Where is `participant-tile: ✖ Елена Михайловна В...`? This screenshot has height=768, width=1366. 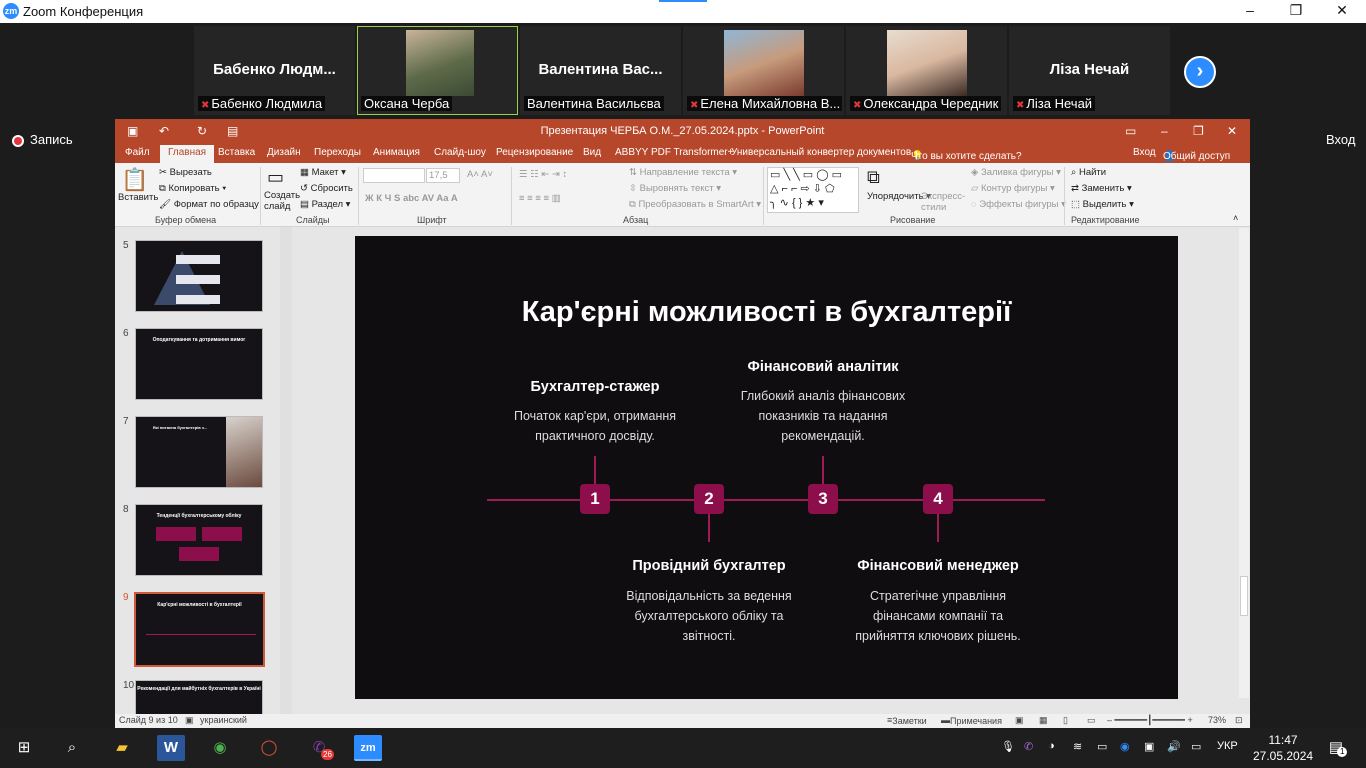
participant-tile: ✖ Елена Михайловна В... is located at coordinates (763, 70).